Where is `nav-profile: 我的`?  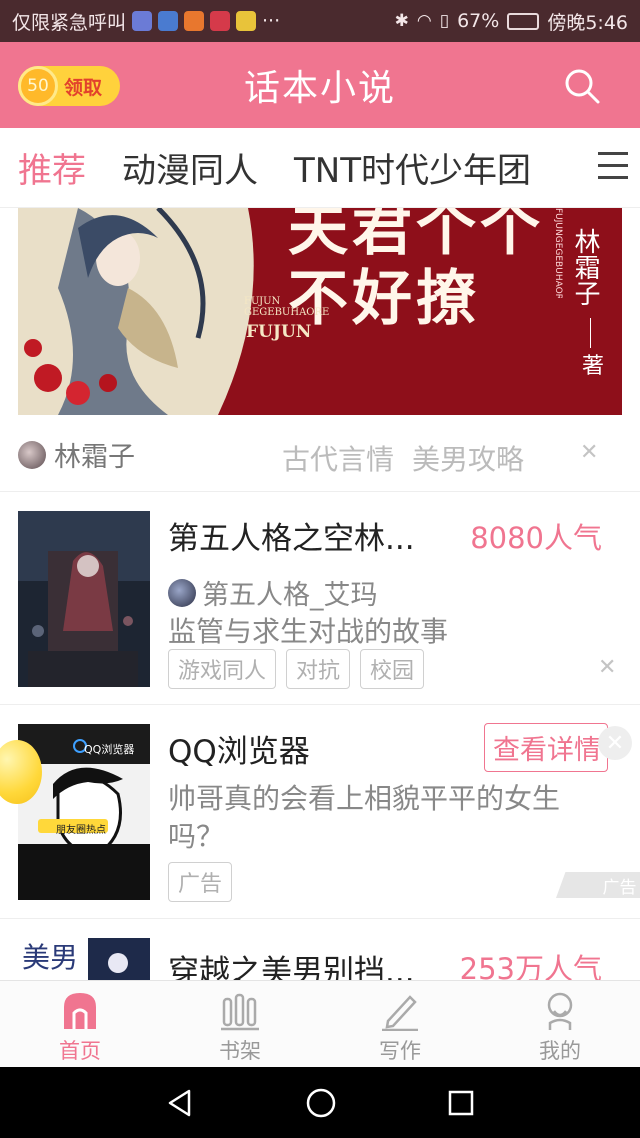 nav-profile: 我的 is located at coordinates (560, 1024).